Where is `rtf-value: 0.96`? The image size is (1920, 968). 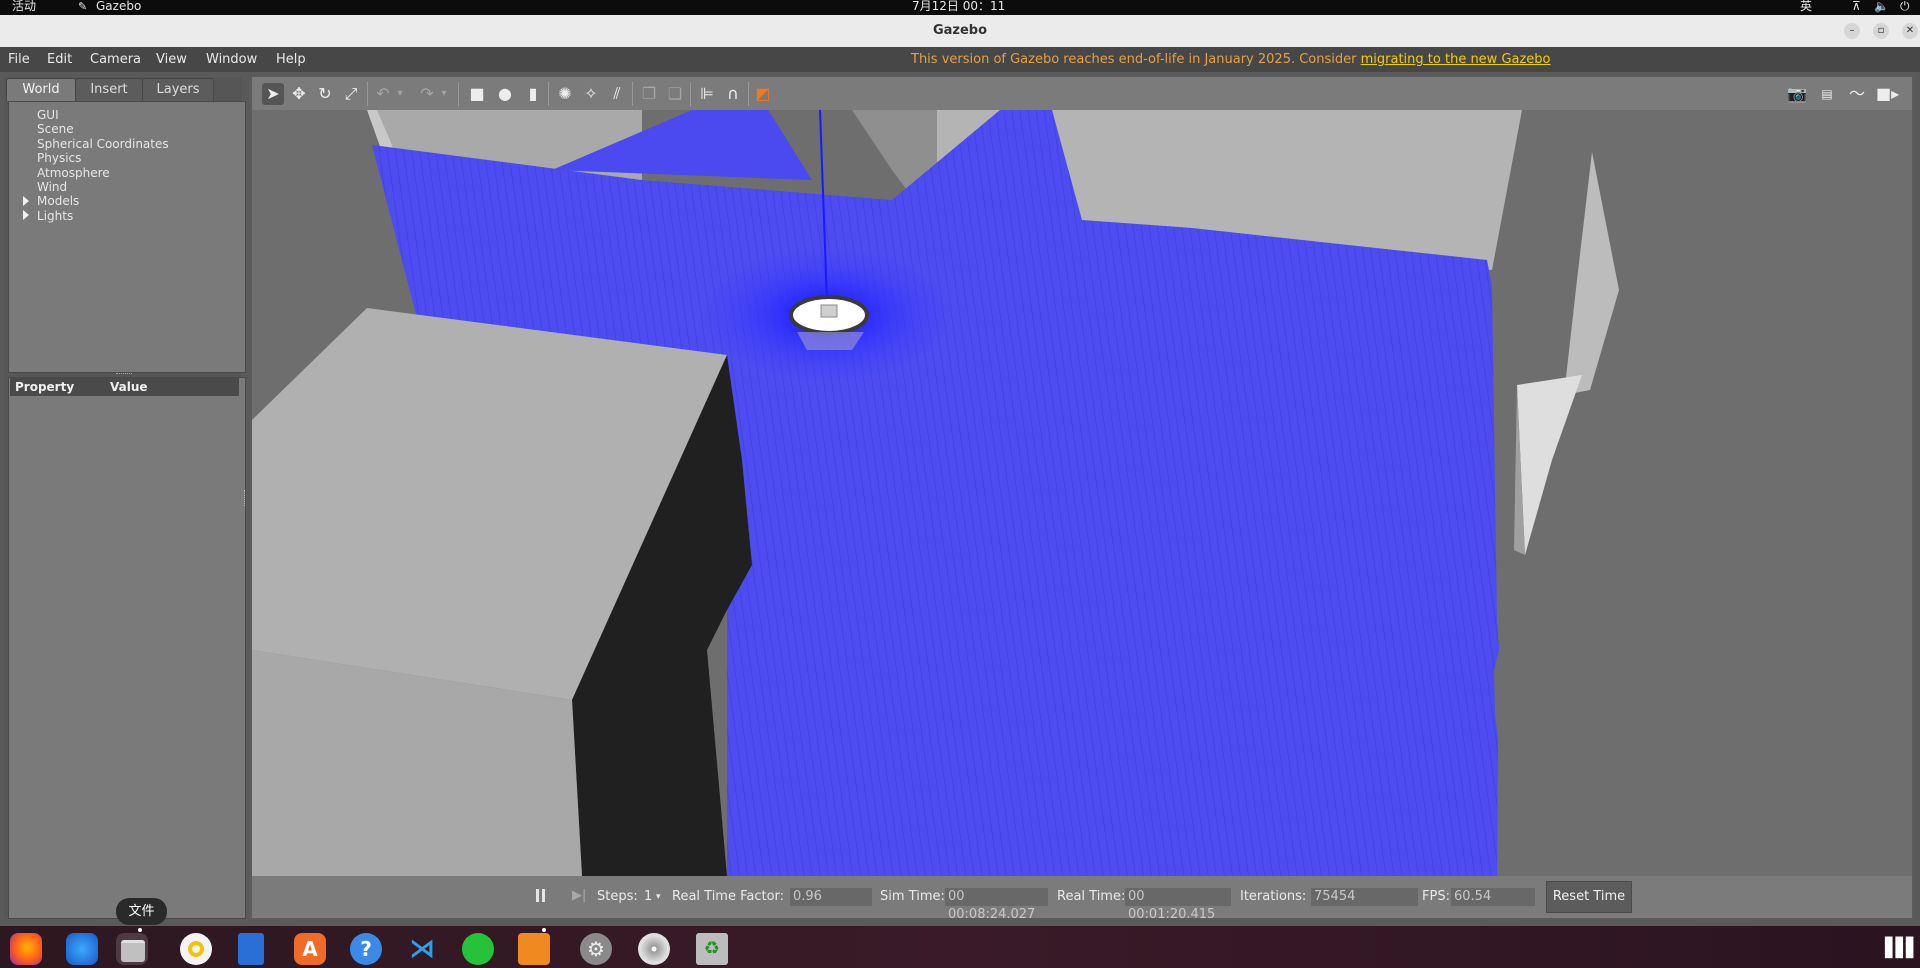
rtf-value: 0.96 is located at coordinates (831, 897).